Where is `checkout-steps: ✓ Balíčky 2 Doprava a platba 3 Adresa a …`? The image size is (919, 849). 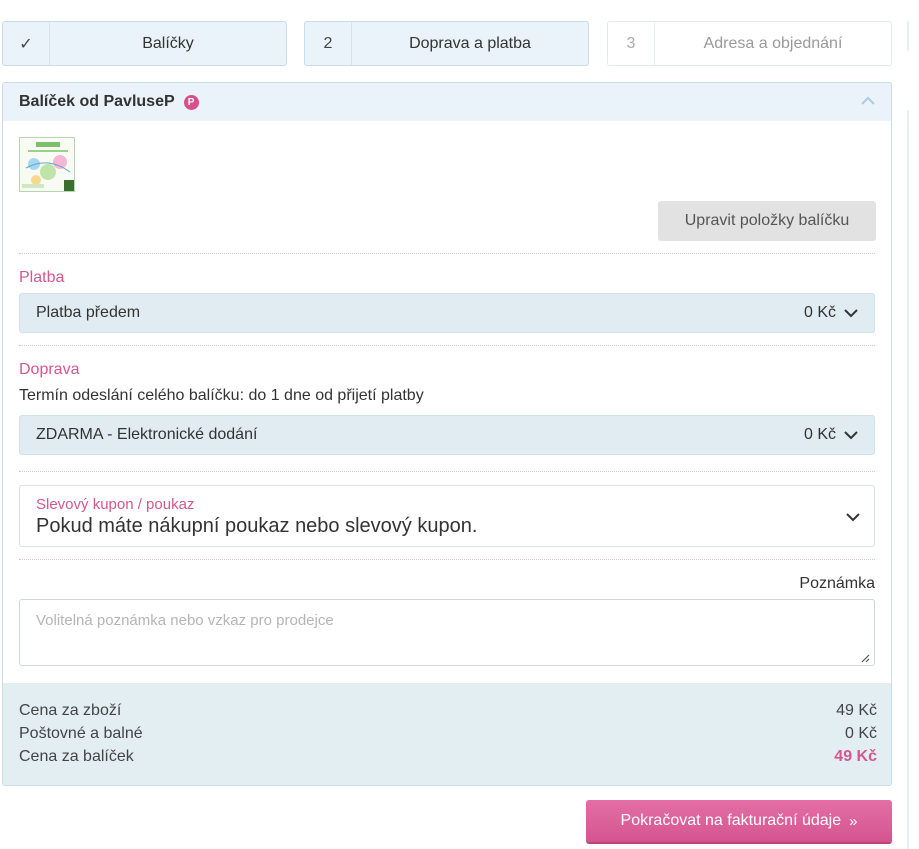 checkout-steps: ✓ Balíčky 2 Doprava a platba 3 Adresa a … is located at coordinates (447, 43).